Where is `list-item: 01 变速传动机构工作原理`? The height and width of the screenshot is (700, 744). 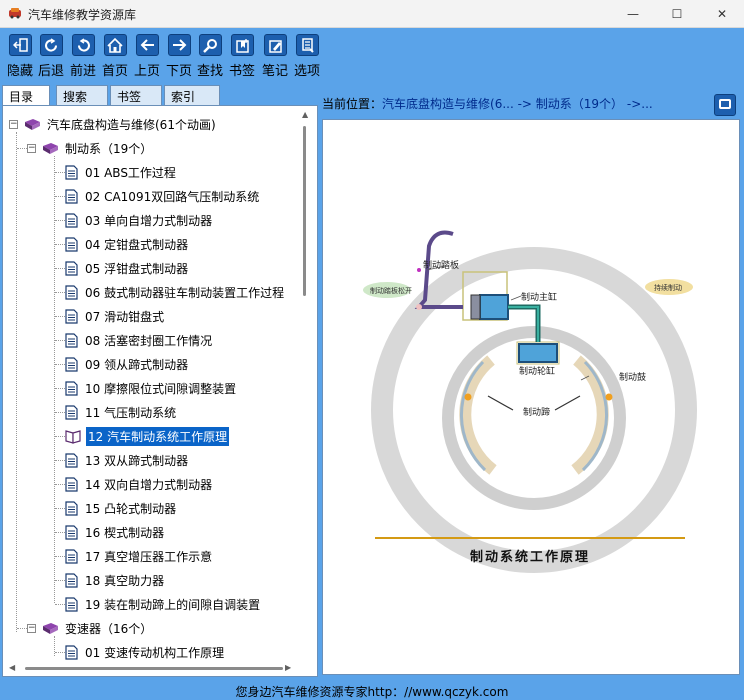 list-item: 01 变速传动机构工作原理 is located at coordinates (145, 652).